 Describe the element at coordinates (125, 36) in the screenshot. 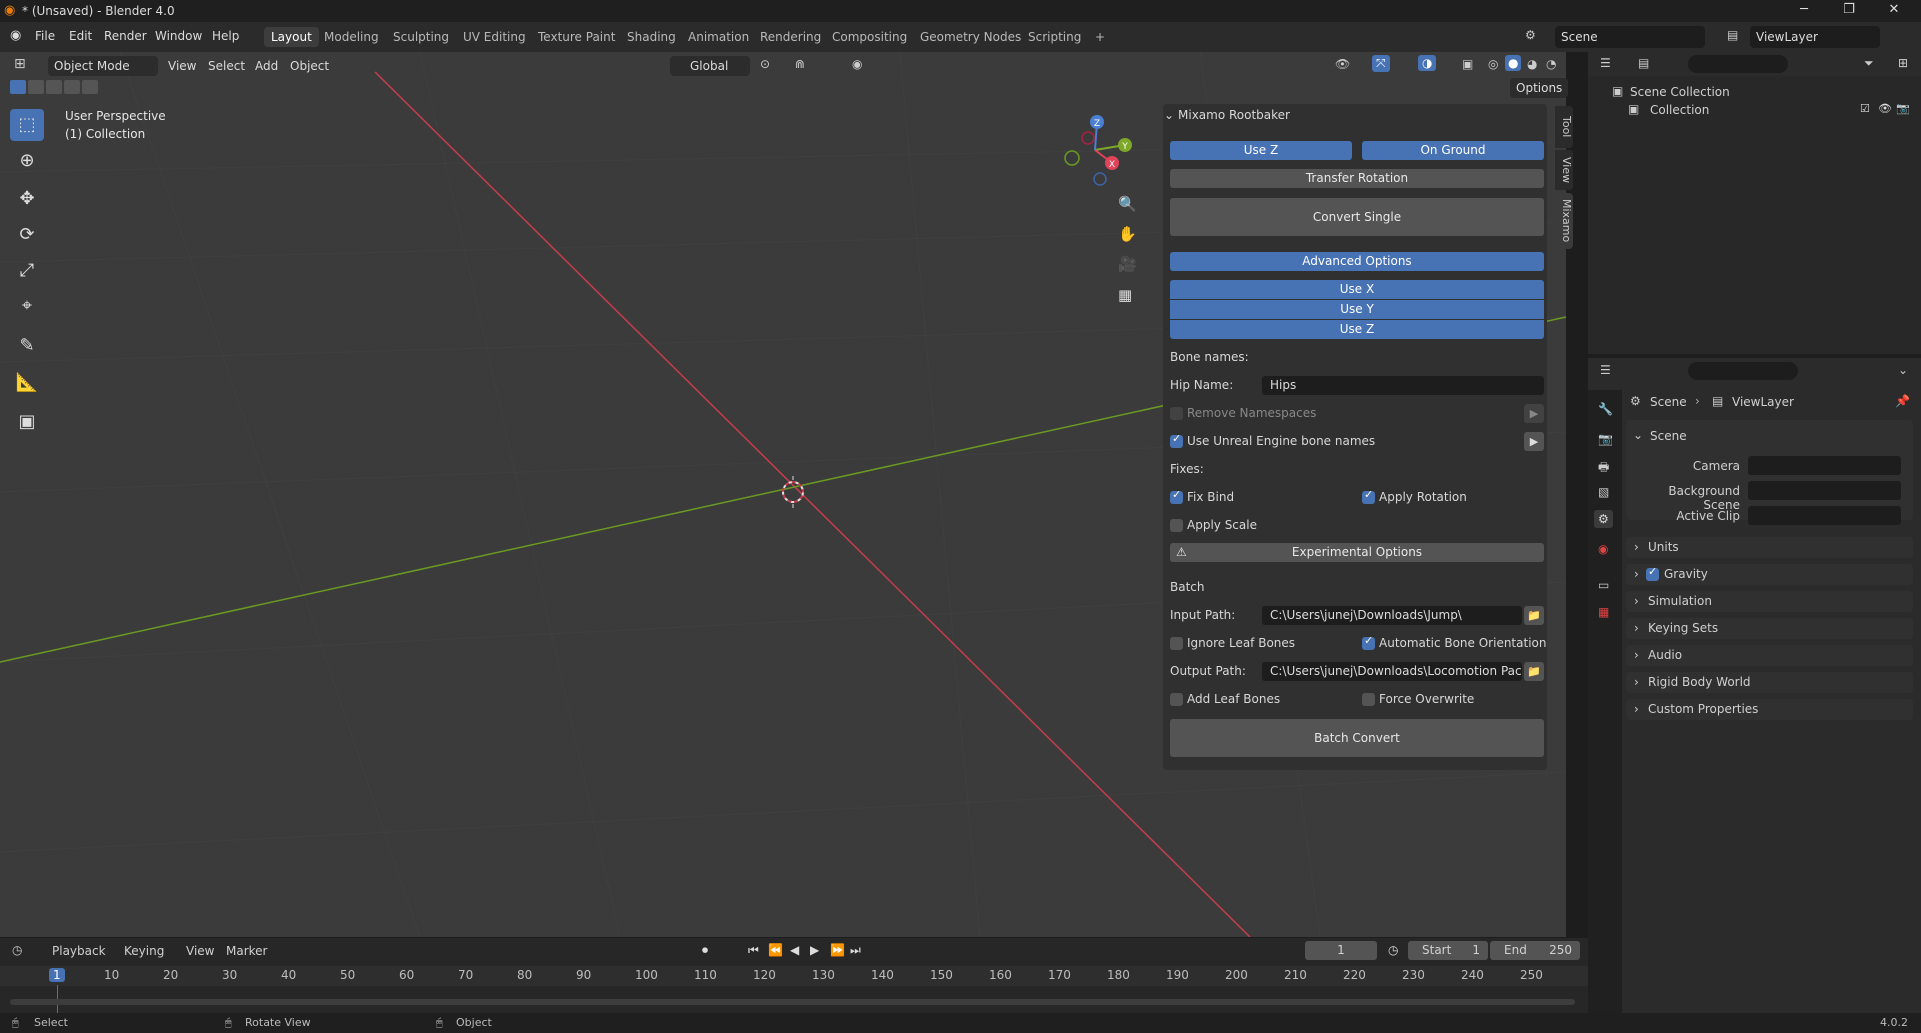

I see `menu-render: Render` at that location.